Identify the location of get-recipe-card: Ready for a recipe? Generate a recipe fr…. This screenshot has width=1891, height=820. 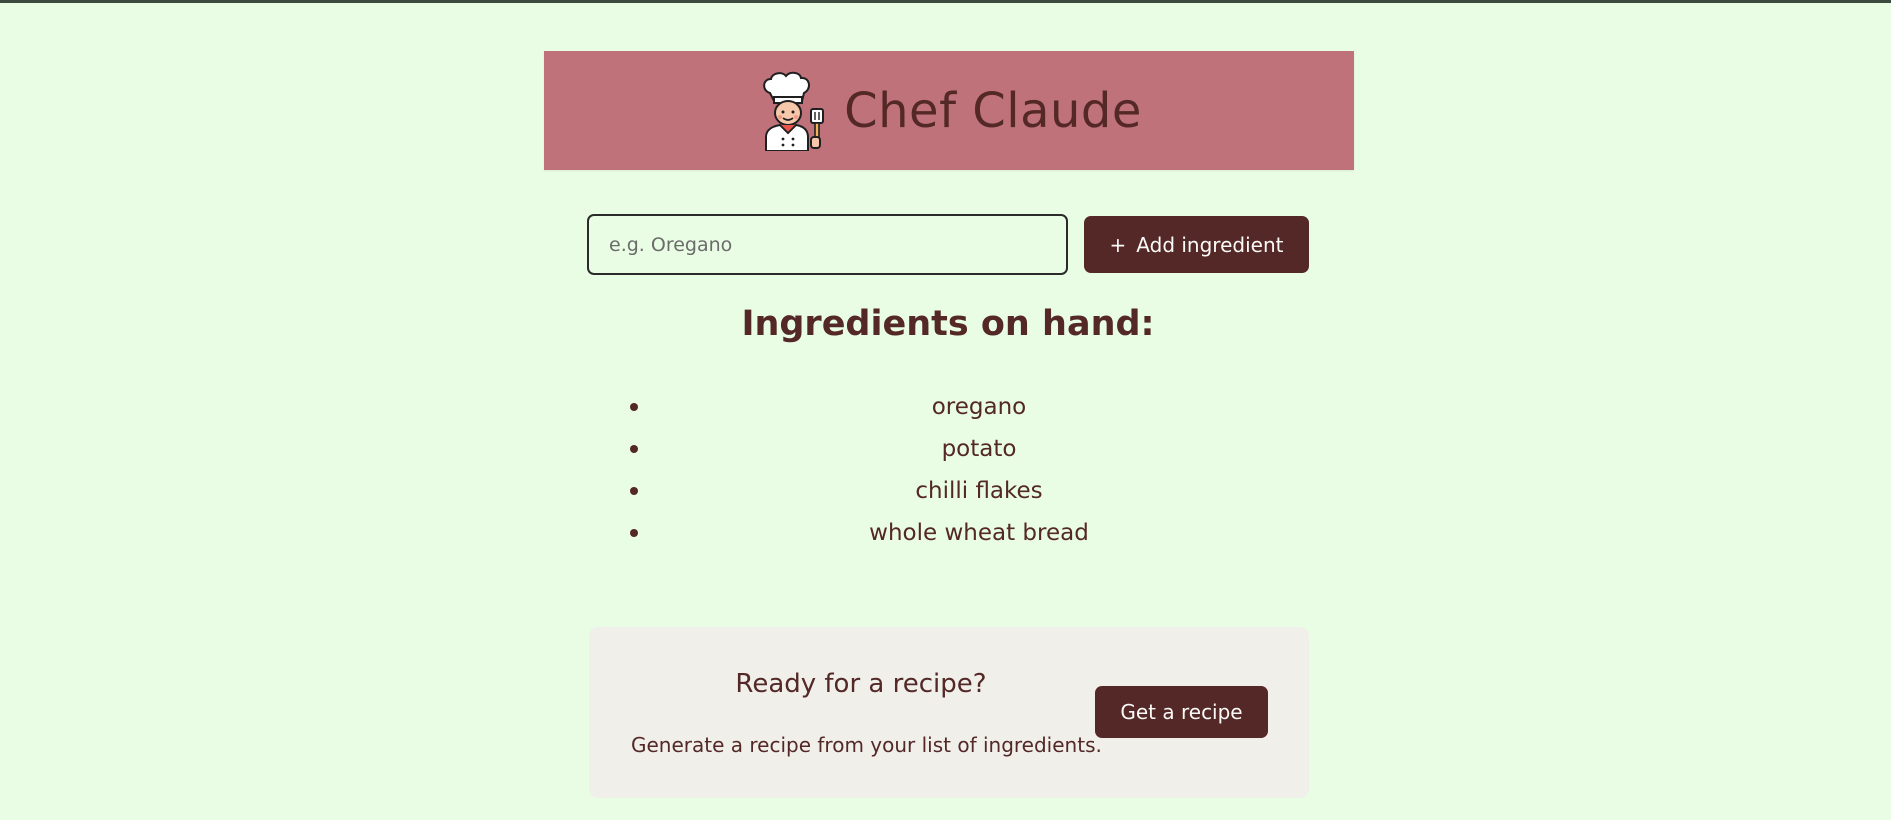
(949, 712).